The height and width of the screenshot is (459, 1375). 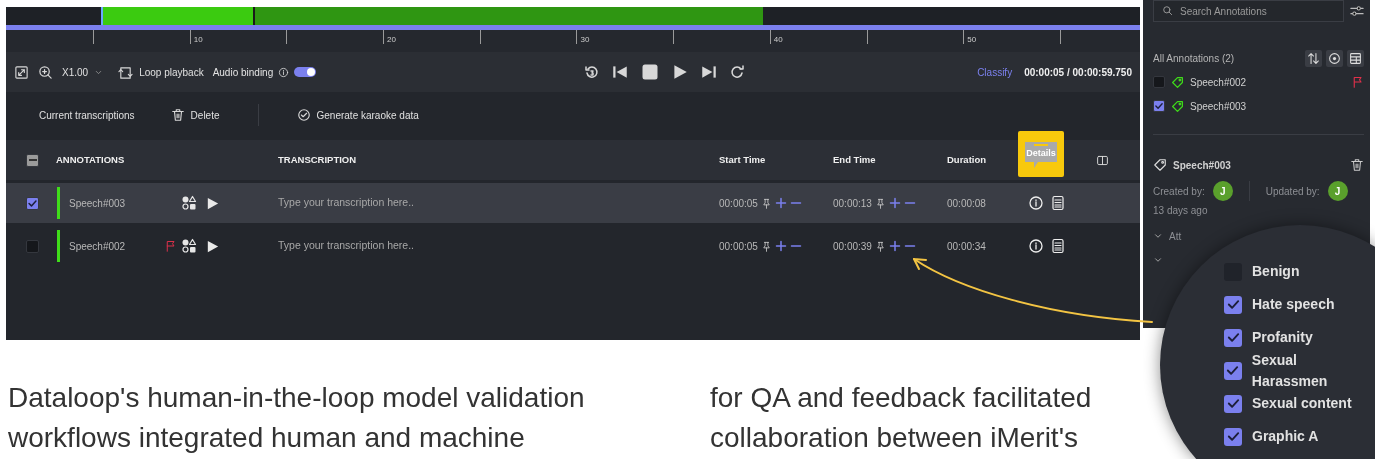 I want to click on category-label: Sexual Harassmen, so click(x=1290, y=370).